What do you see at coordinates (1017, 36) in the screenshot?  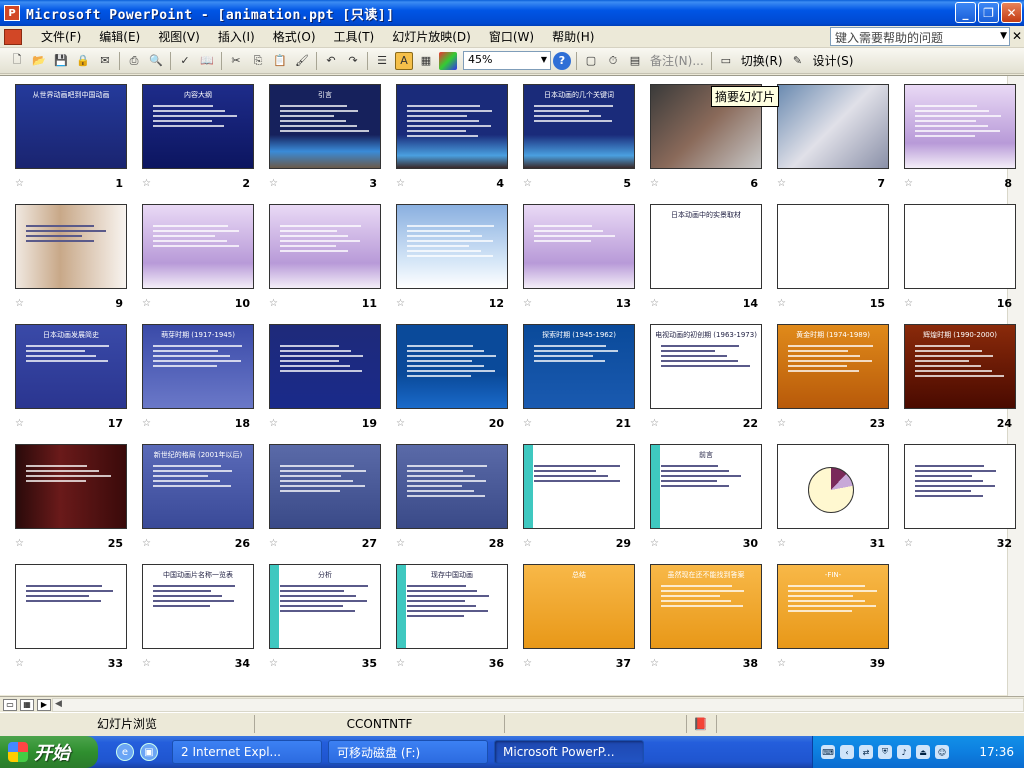 I see `document-close-icon: ✕` at bounding box center [1017, 36].